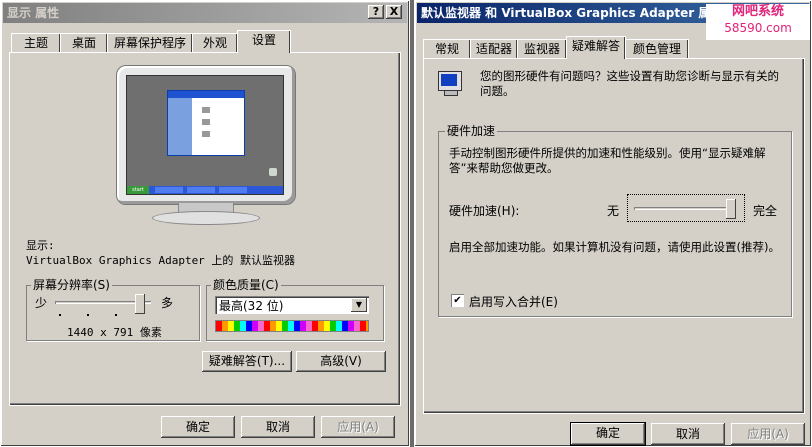 The image size is (812, 447). I want to click on dropdown-arrow-icon: ▼, so click(359, 305).